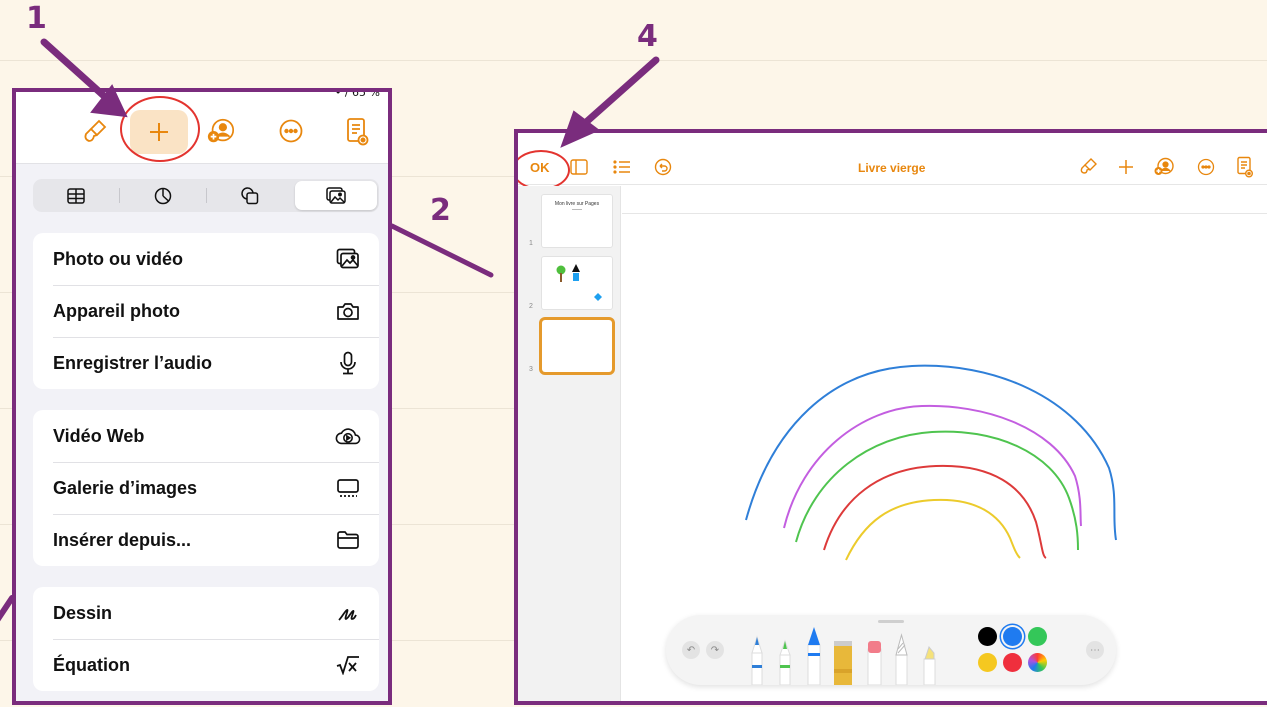  Describe the element at coordinates (843, 663) in the screenshot. I see `fill-tool` at that location.